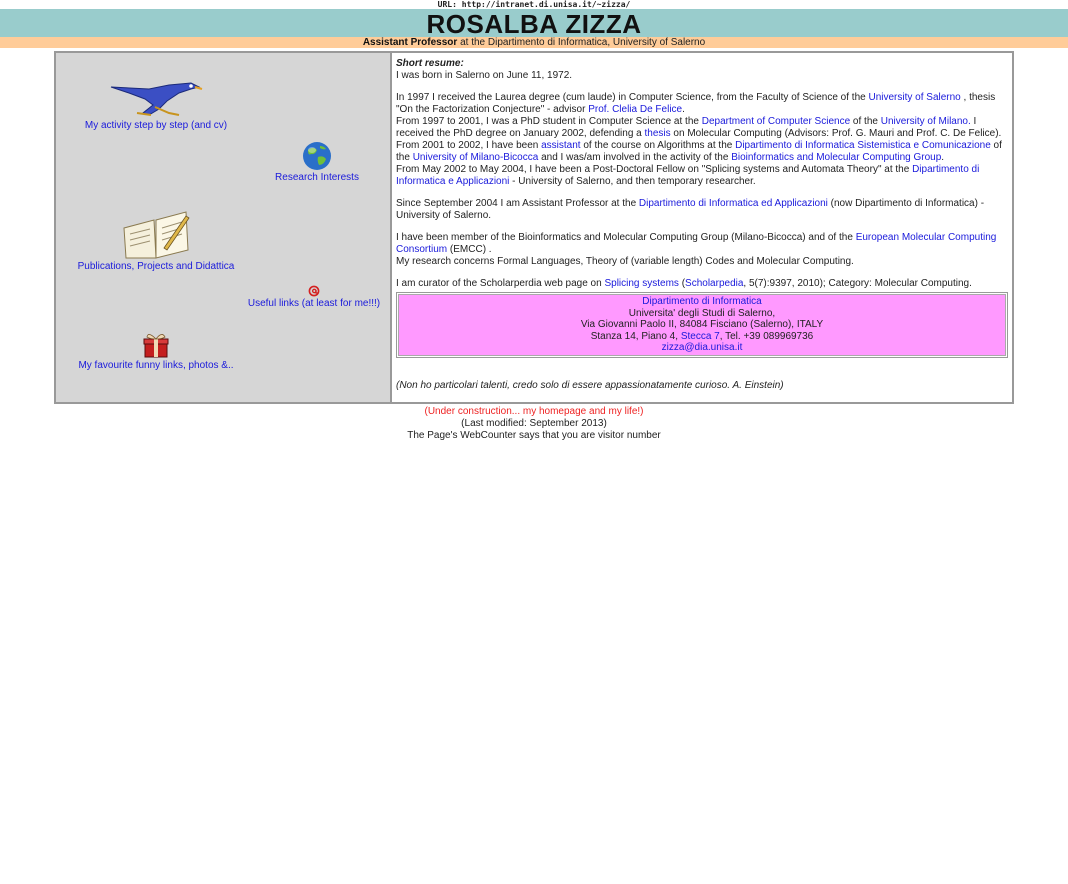  What do you see at coordinates (926, 121) in the screenshot?
I see `link-university-milano: University of Milano.` at bounding box center [926, 121].